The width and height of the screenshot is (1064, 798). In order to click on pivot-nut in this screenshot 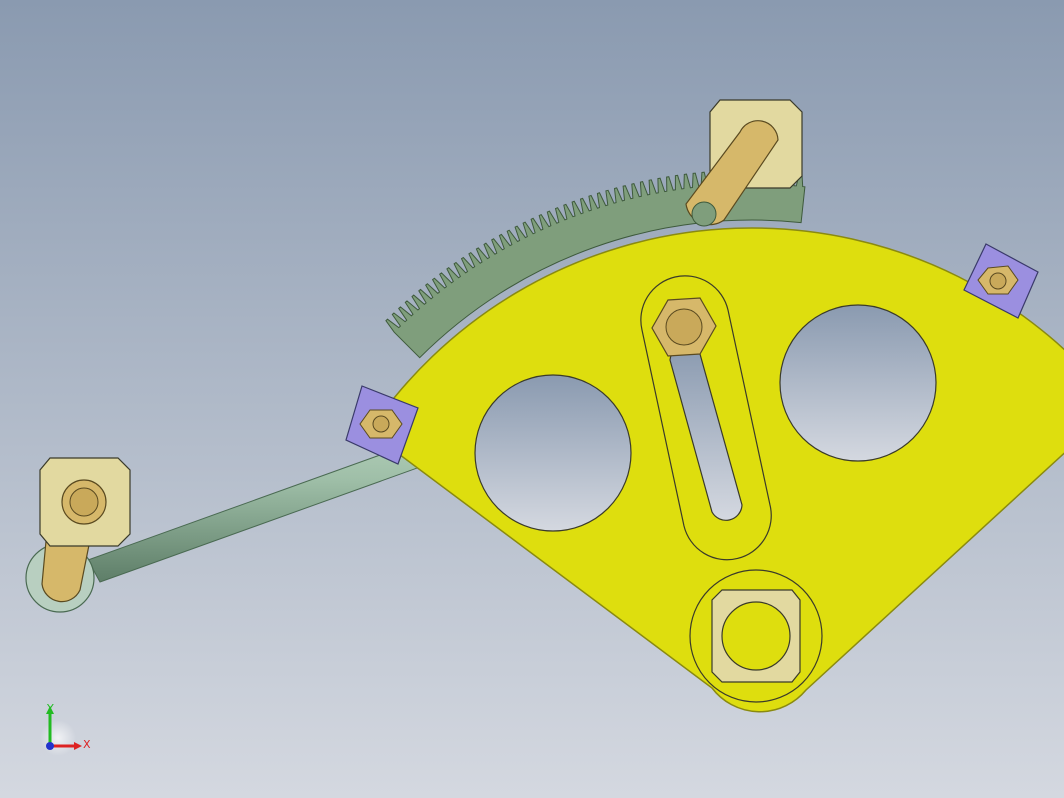, I will do `click(756, 636)`.